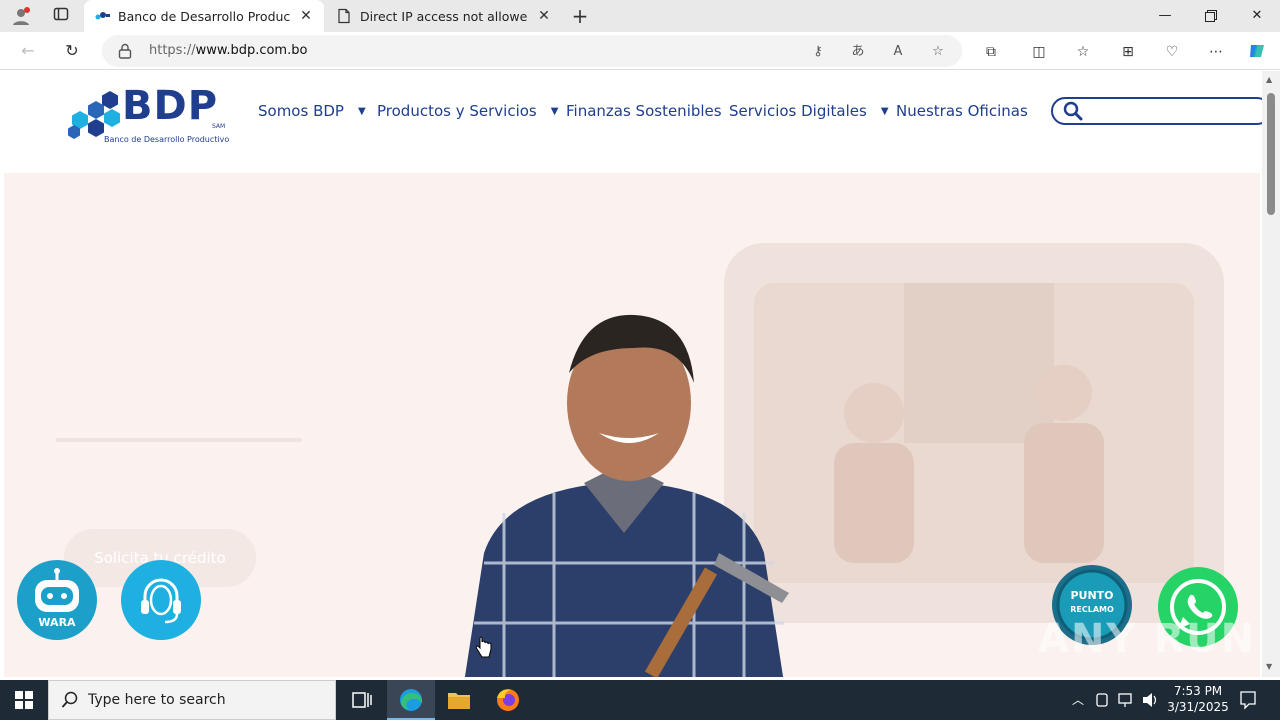 The image size is (1280, 724). Describe the element at coordinates (21, 16) in the screenshot. I see `profile-icon` at that location.